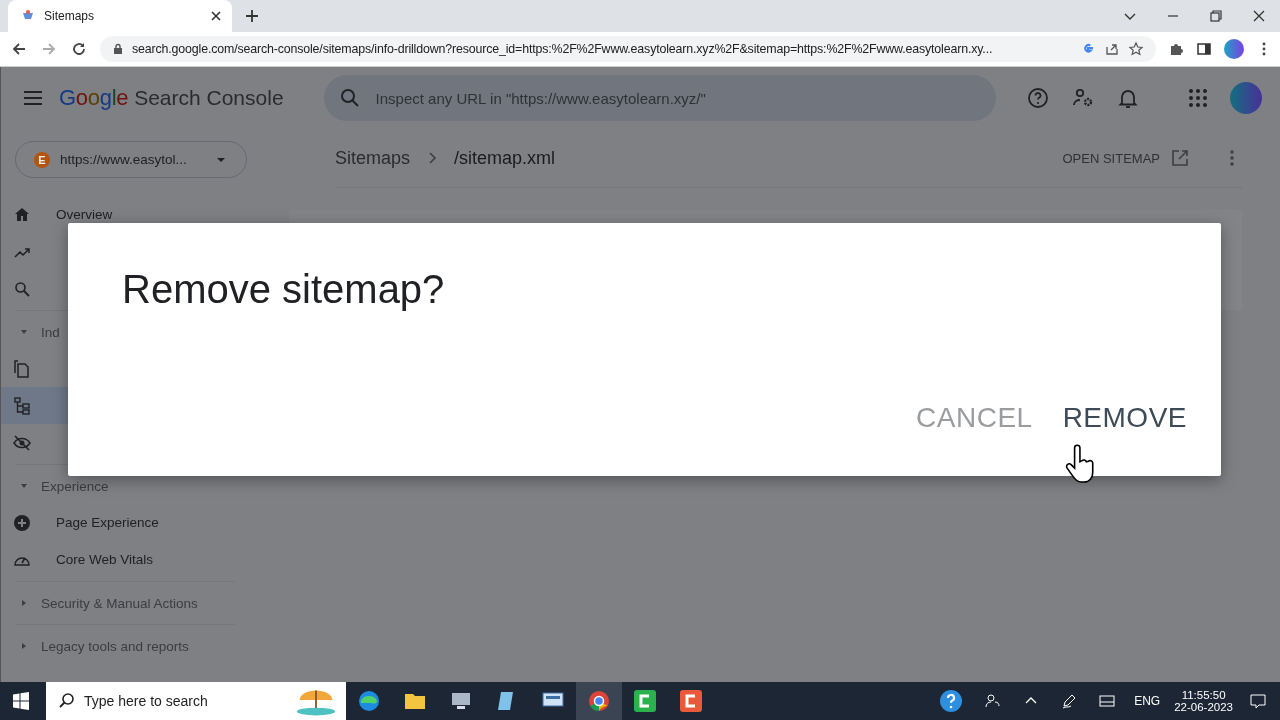 The image size is (1280, 720). Describe the element at coordinates (70, 16) in the screenshot. I see `tab-title: Sitemaps` at that location.